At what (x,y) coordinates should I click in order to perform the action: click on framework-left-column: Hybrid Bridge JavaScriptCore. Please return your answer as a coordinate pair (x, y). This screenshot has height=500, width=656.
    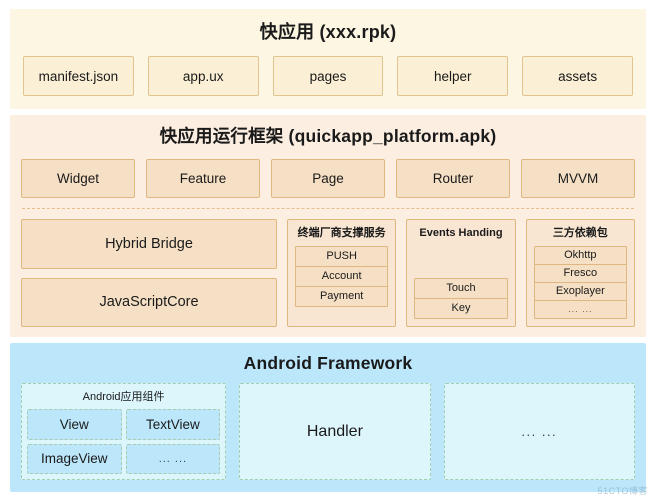
    Looking at the image, I should click on (149, 273).